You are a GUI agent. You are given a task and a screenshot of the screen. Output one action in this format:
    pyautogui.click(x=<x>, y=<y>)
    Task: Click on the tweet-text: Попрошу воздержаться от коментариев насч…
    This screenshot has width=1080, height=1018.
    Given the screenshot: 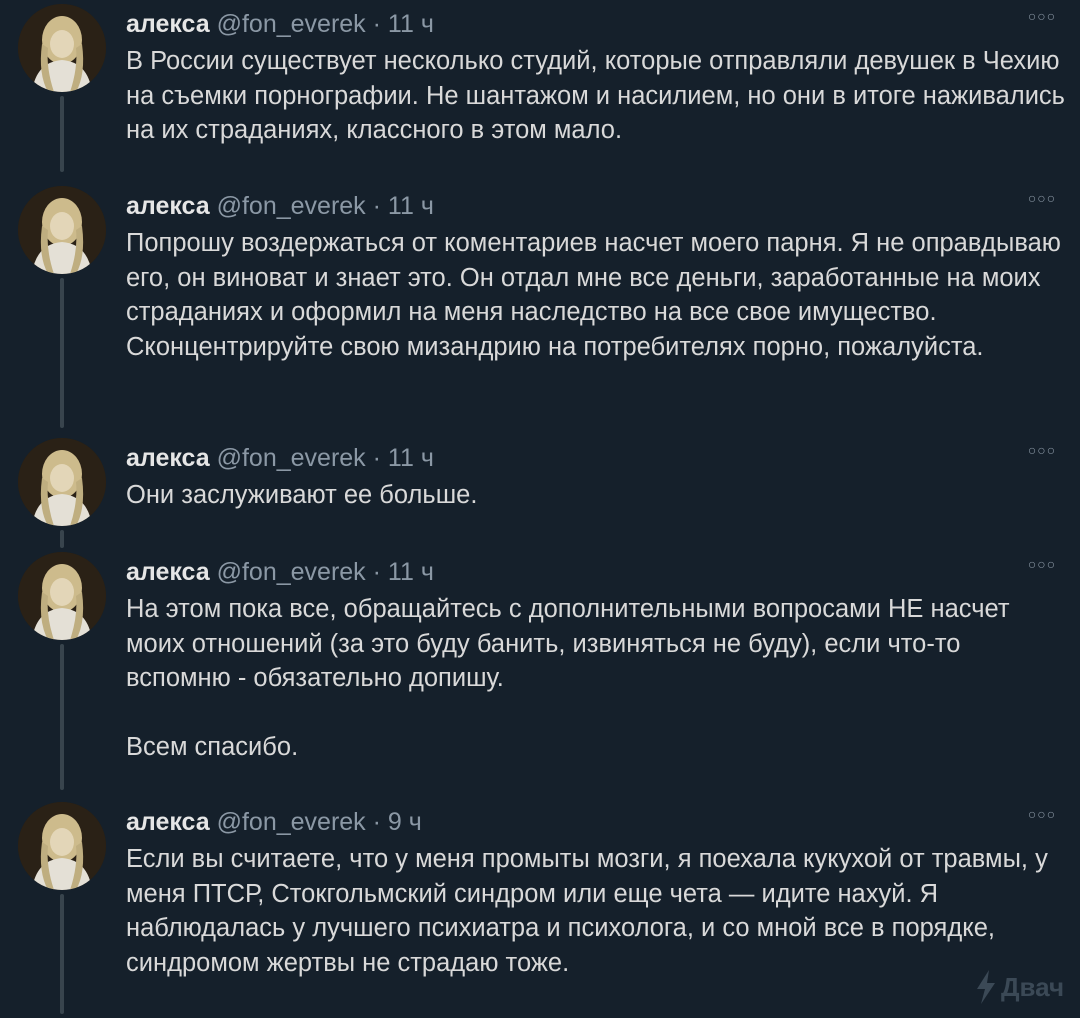 What is the action you would take?
    pyautogui.click(x=593, y=295)
    